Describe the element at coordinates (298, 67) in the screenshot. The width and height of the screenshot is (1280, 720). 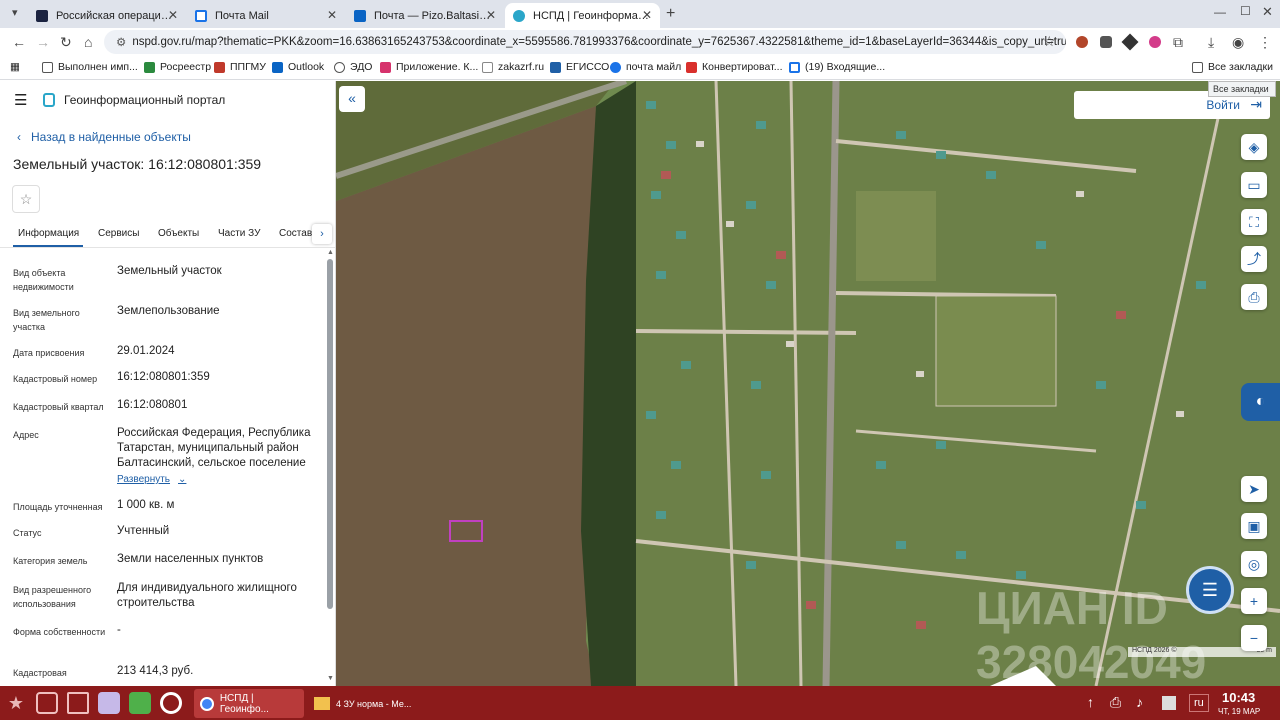
I see `bookmark-item: Outlook` at that location.